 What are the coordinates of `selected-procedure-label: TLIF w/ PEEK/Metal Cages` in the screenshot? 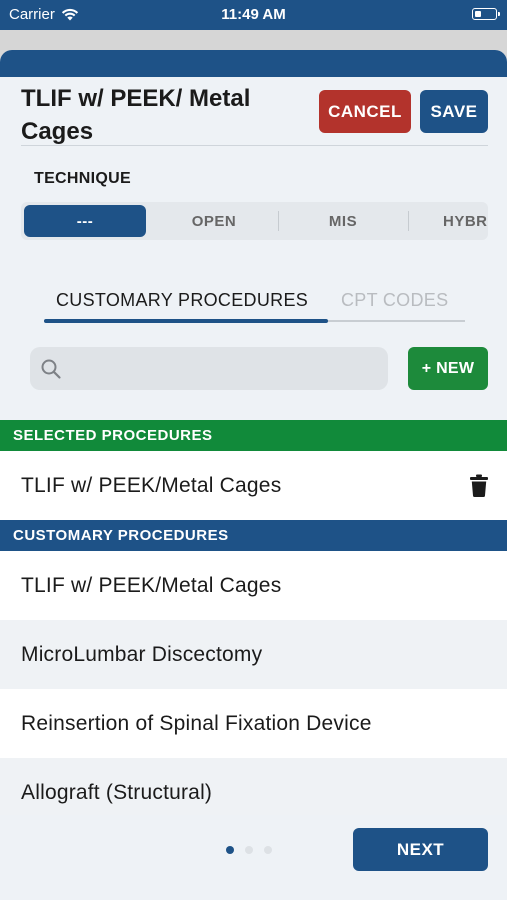 It's located at (151, 485).